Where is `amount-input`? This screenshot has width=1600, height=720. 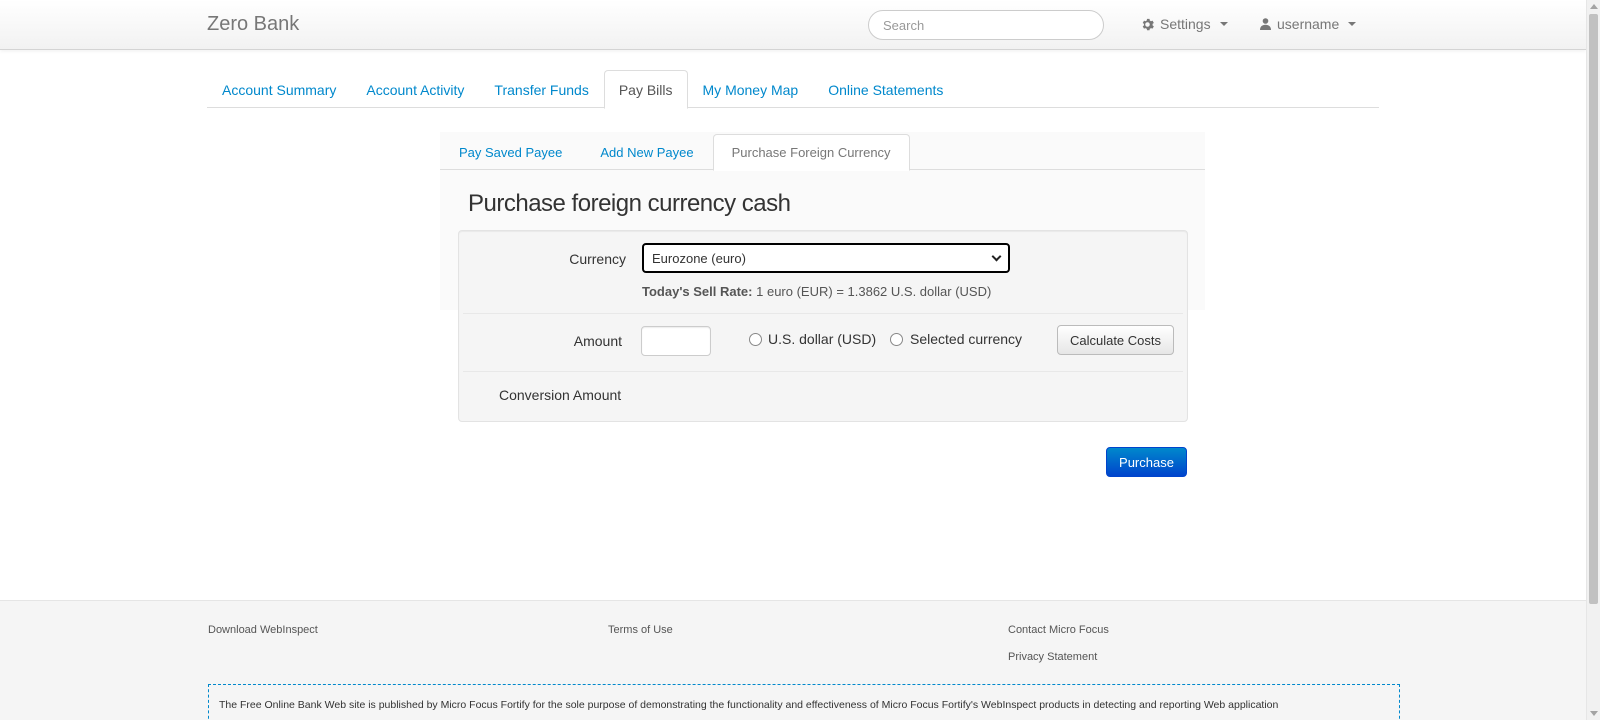 amount-input is located at coordinates (676, 341).